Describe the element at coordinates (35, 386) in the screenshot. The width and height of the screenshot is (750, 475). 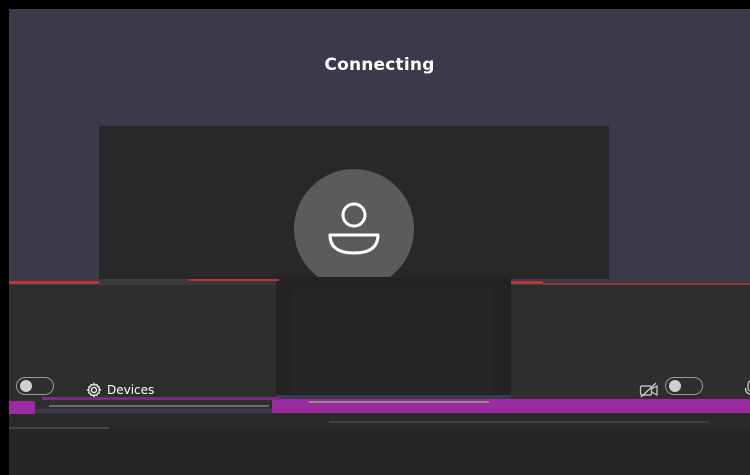
I see `video-toggle` at that location.